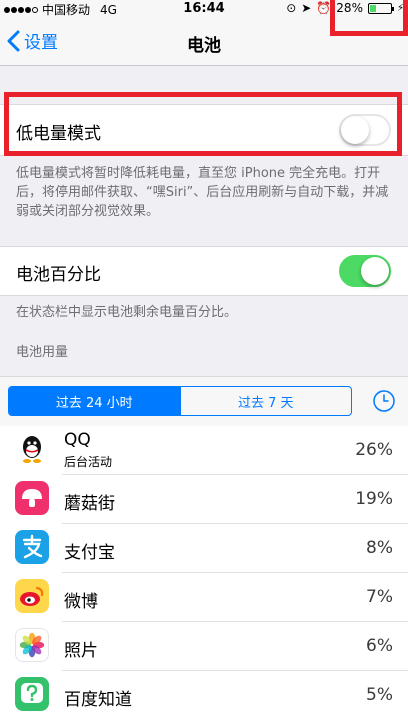  I want to click on app-name: QQ, so click(77, 440).